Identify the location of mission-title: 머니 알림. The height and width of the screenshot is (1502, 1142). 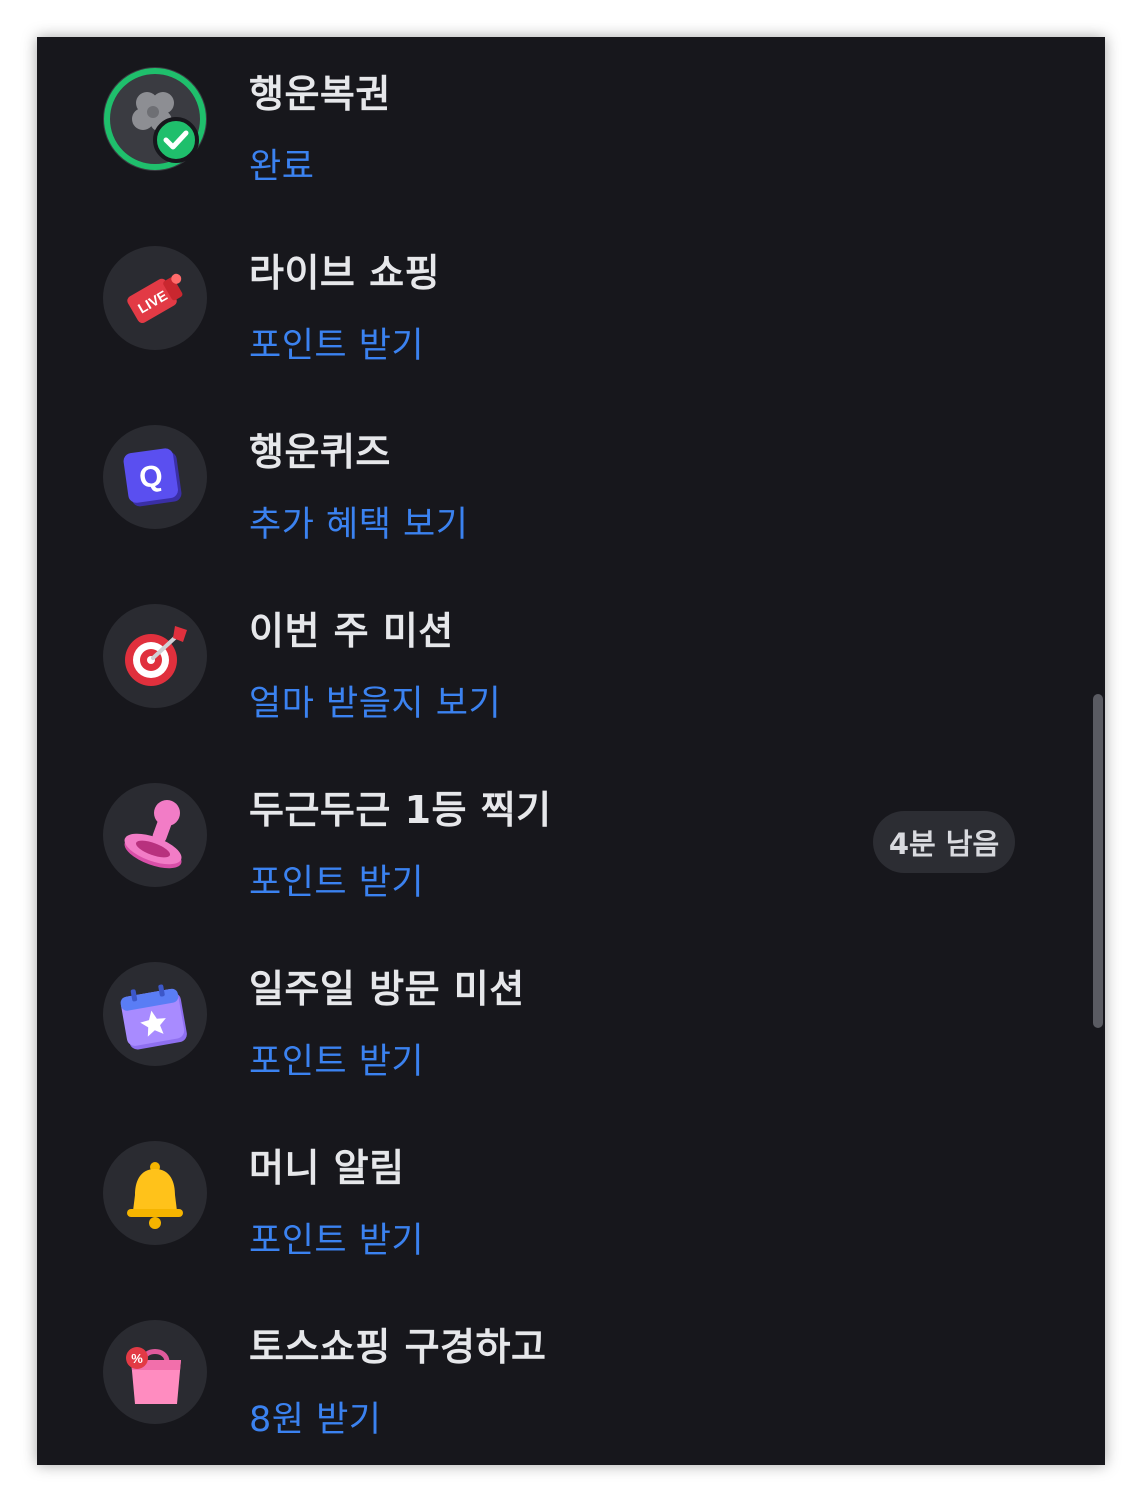
(327, 1168).